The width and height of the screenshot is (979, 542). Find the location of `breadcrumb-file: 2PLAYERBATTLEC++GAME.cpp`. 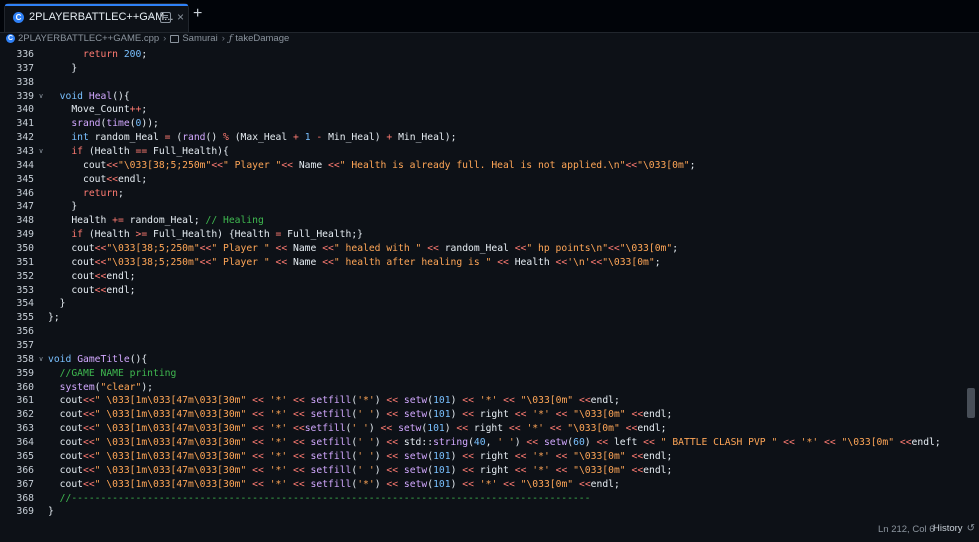

breadcrumb-file: 2PLAYERBATTLEC++GAME.cpp is located at coordinates (88, 38).